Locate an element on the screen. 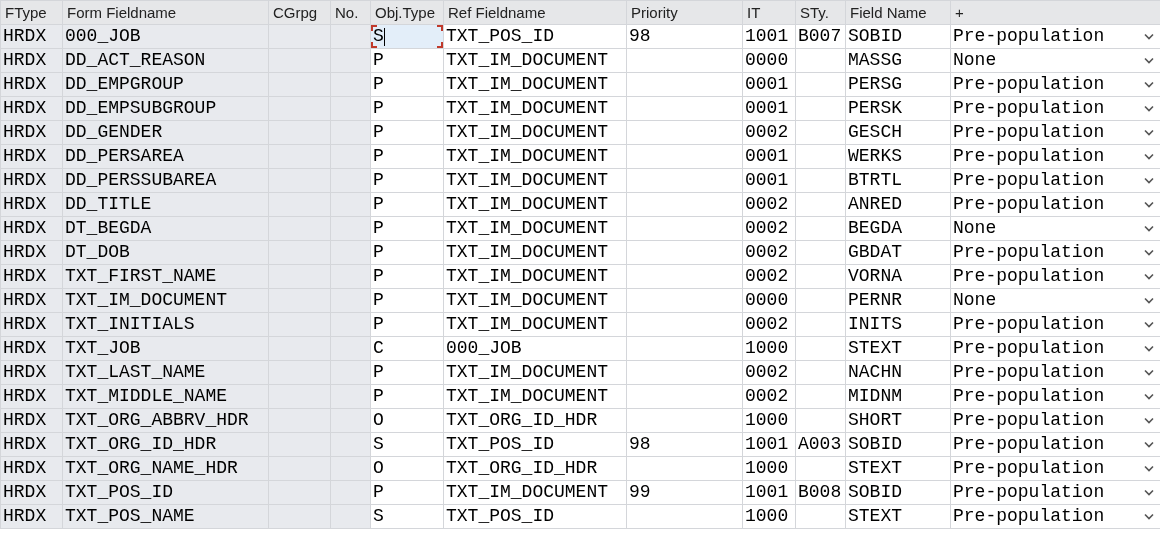 Image resolution: width=1160 pixels, height=554 pixels. focused-input-field: S is located at coordinates (407, 36).